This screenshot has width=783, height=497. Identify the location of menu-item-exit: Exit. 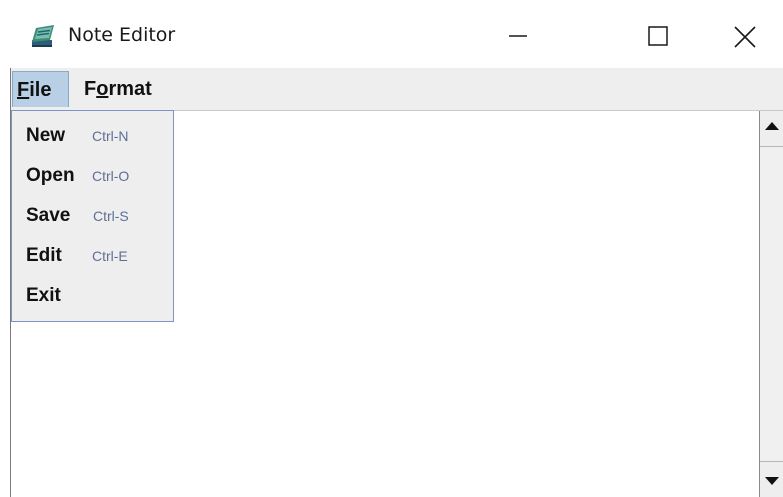
(92, 296).